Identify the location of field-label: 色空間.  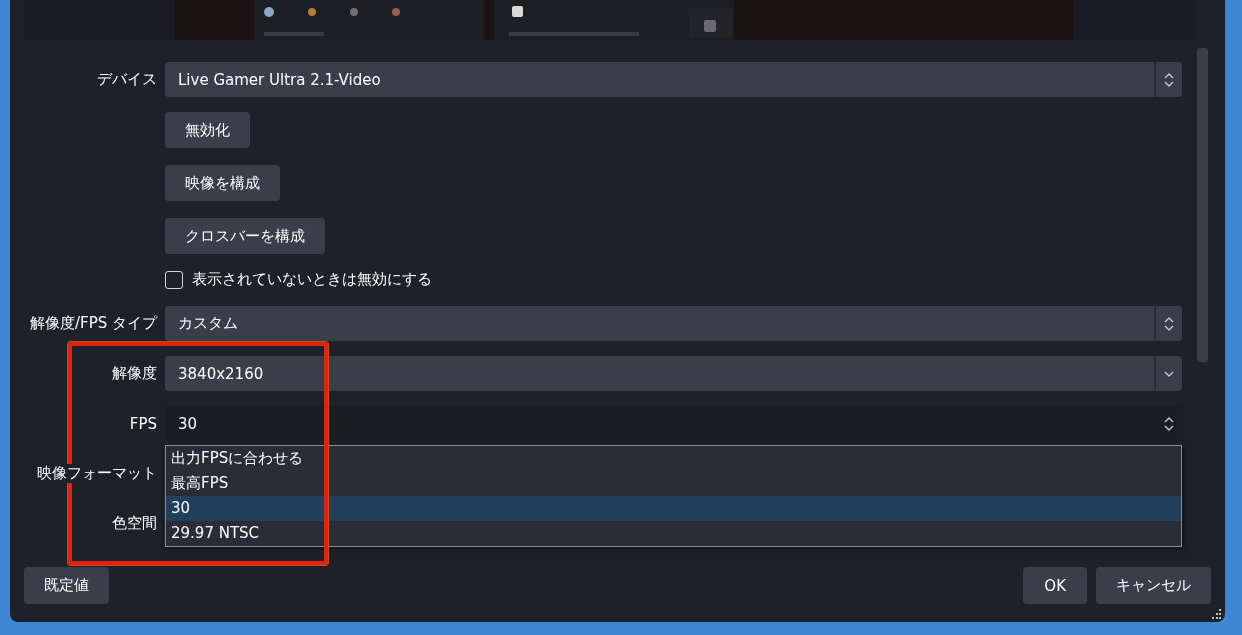
(134, 523).